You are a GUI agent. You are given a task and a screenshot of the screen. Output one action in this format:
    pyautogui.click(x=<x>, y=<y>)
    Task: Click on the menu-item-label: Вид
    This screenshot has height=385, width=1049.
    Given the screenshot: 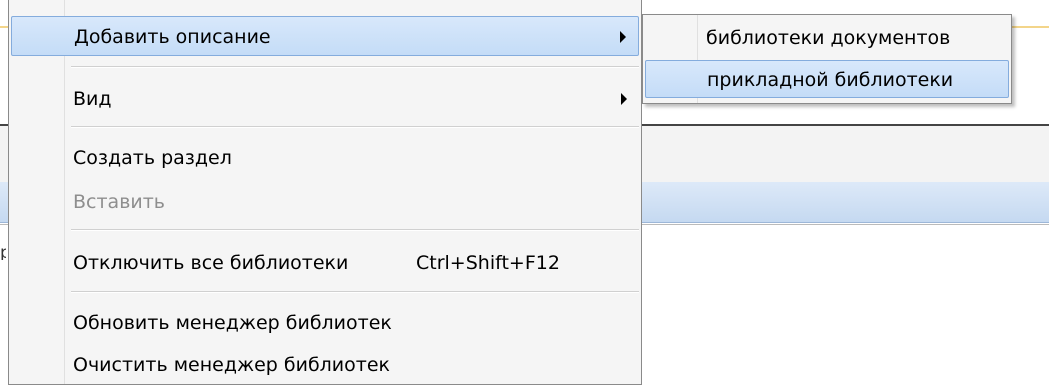 What is the action you would take?
    pyautogui.click(x=92, y=99)
    